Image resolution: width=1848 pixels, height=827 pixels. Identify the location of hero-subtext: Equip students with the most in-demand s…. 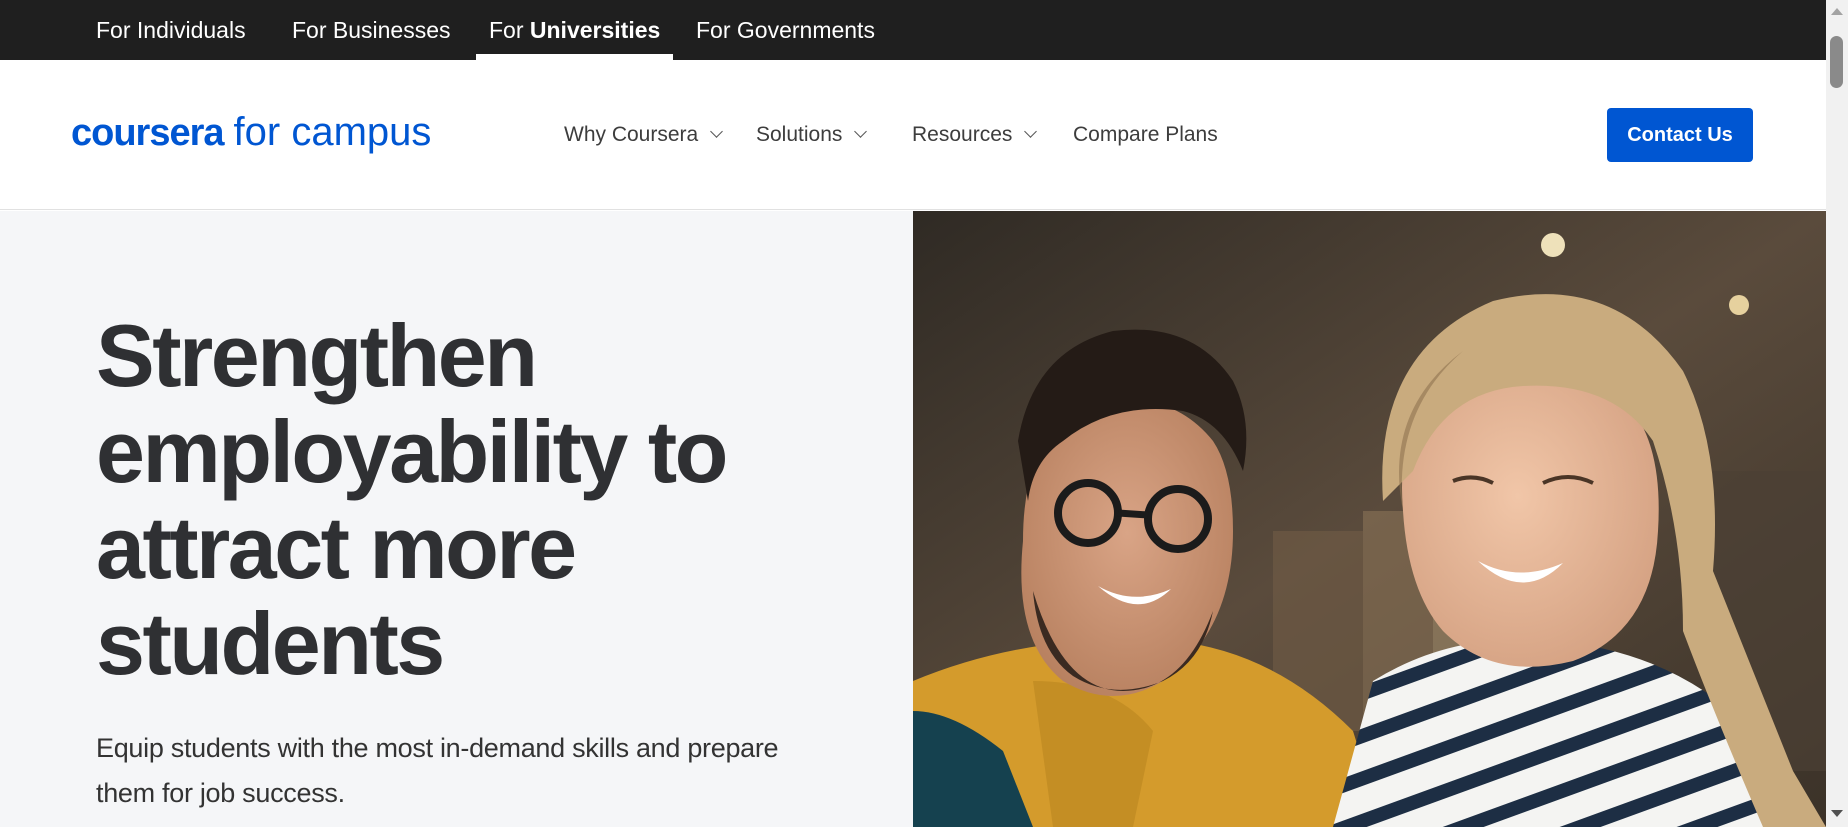
(466, 771).